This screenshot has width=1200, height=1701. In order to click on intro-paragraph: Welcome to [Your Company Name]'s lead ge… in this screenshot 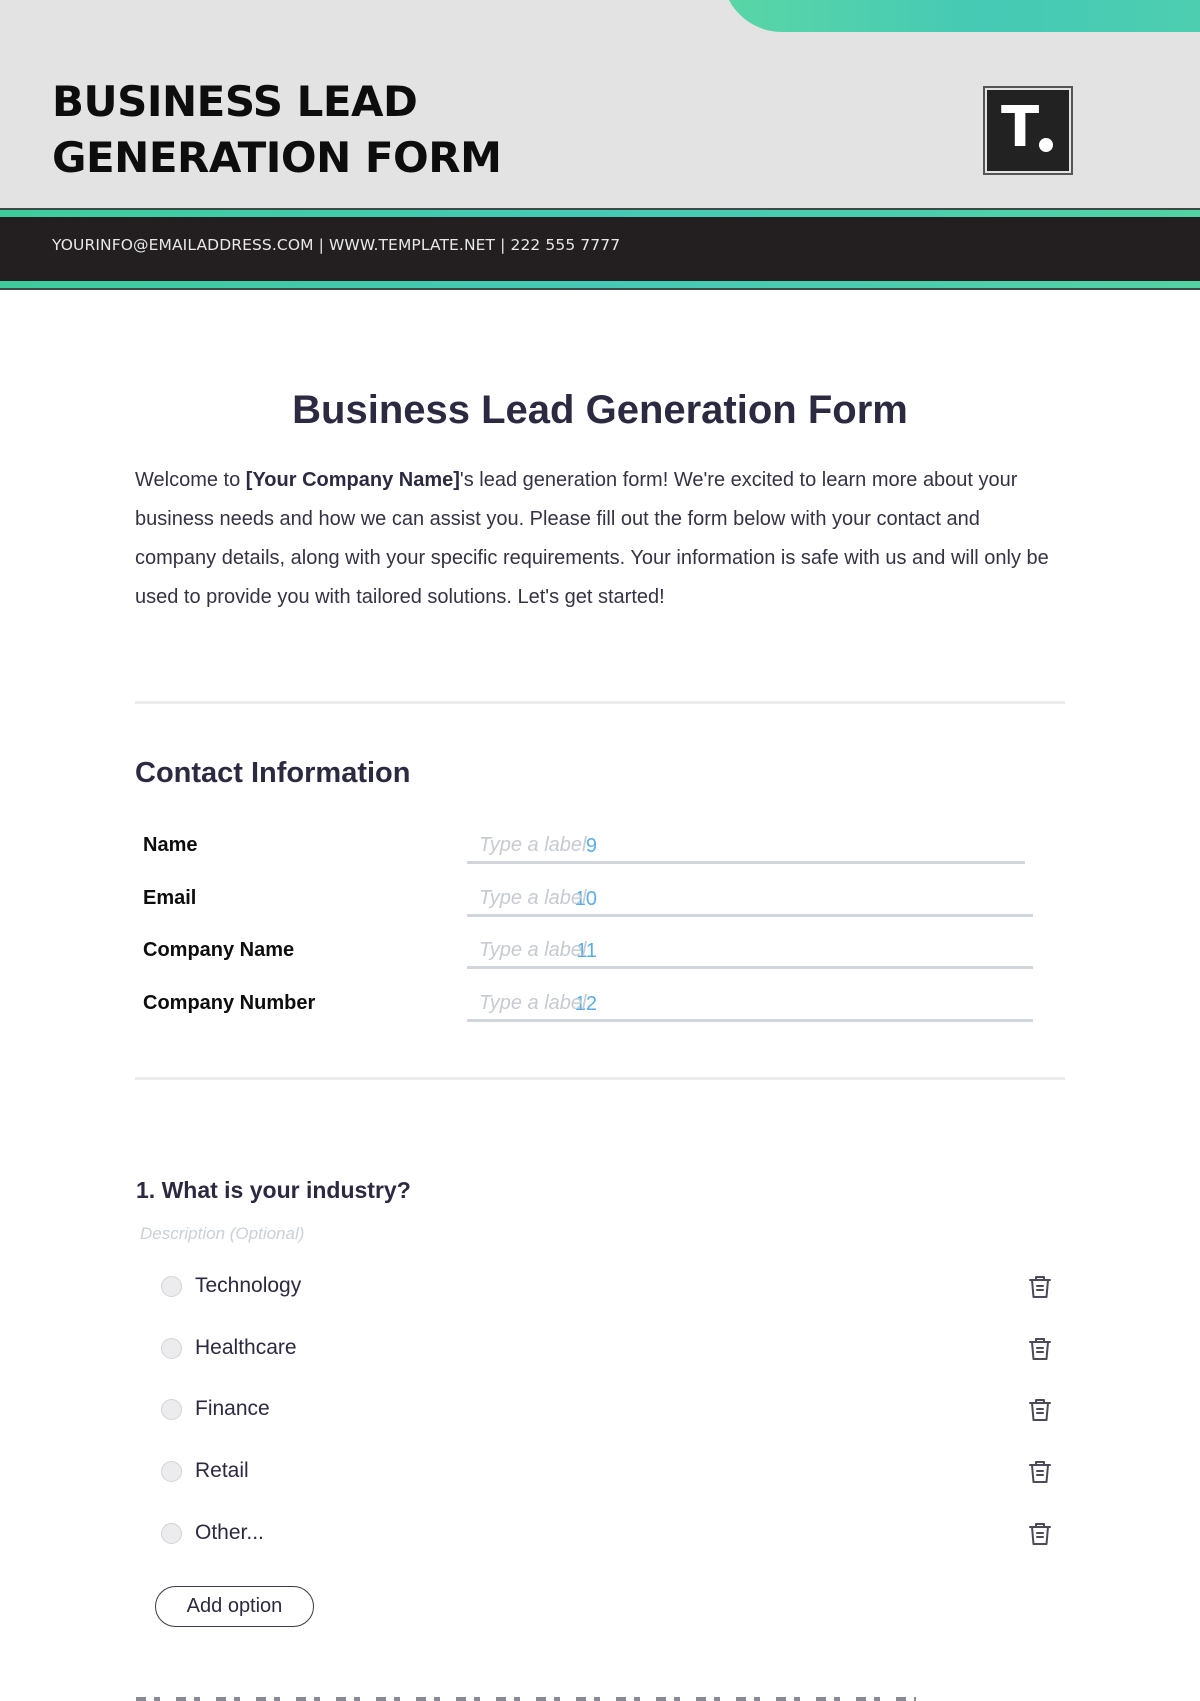, I will do `click(600, 539)`.